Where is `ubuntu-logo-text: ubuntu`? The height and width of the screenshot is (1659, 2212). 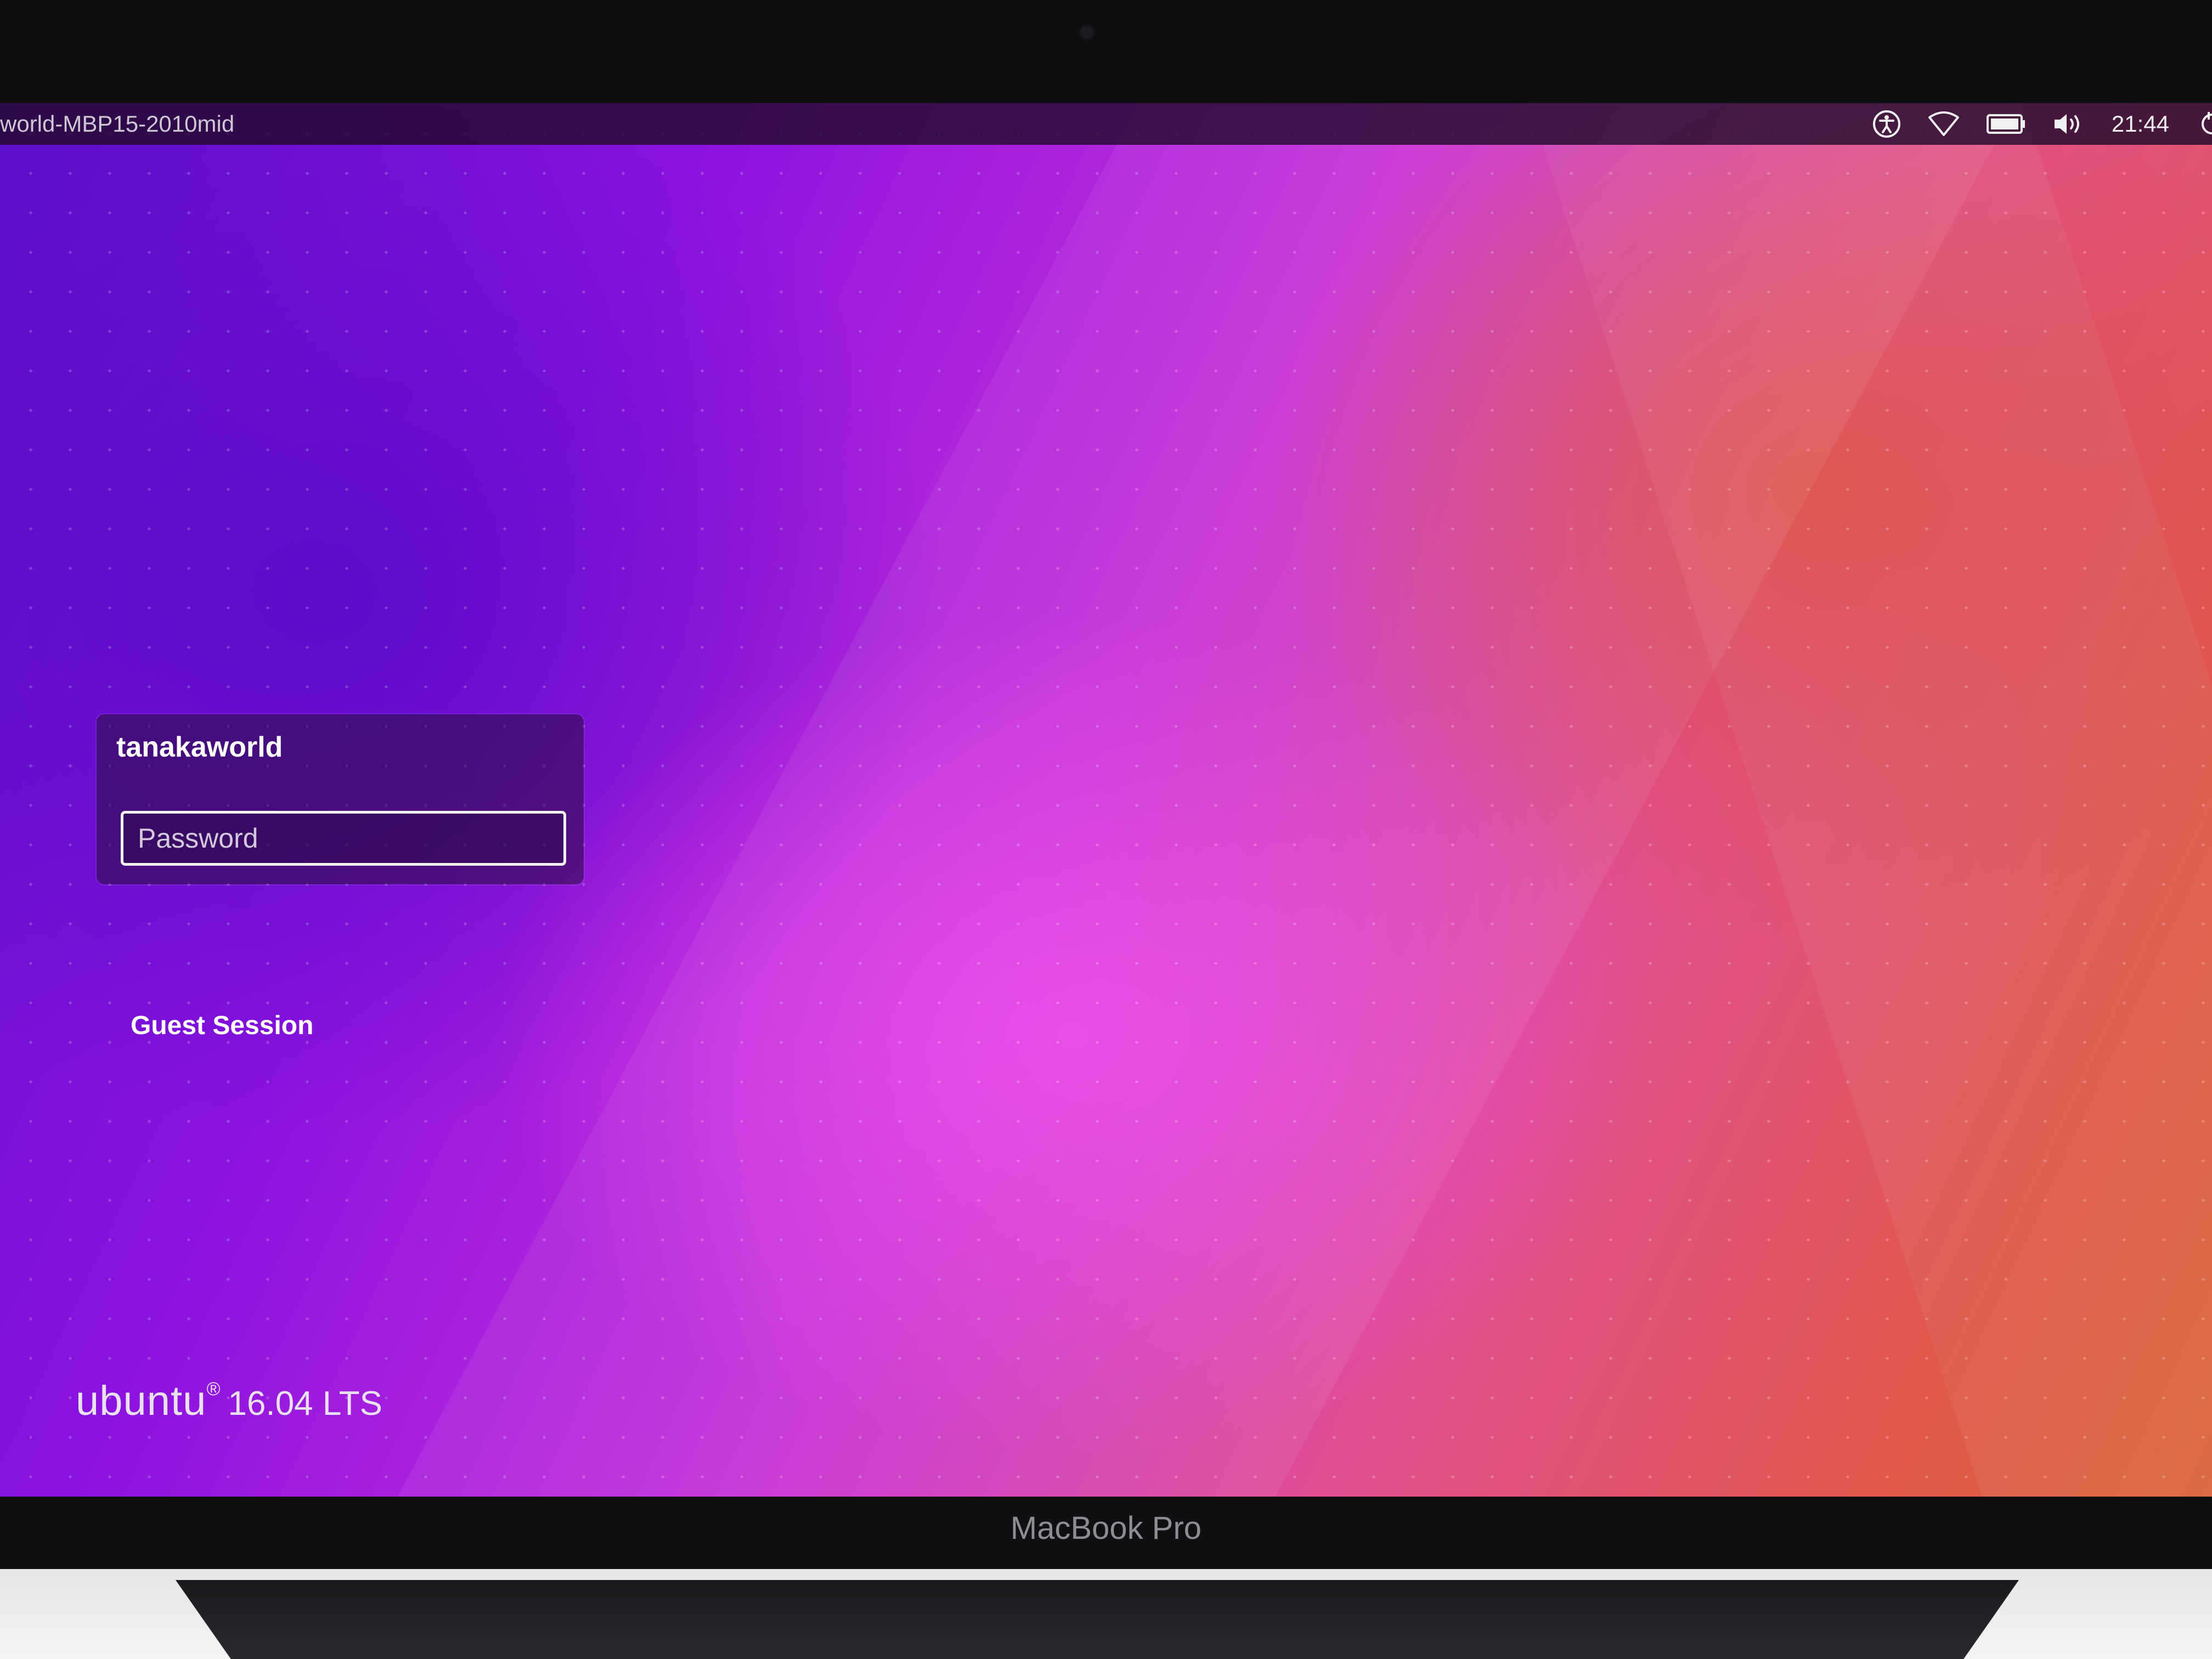
ubuntu-logo-text: ubuntu is located at coordinates (141, 1401).